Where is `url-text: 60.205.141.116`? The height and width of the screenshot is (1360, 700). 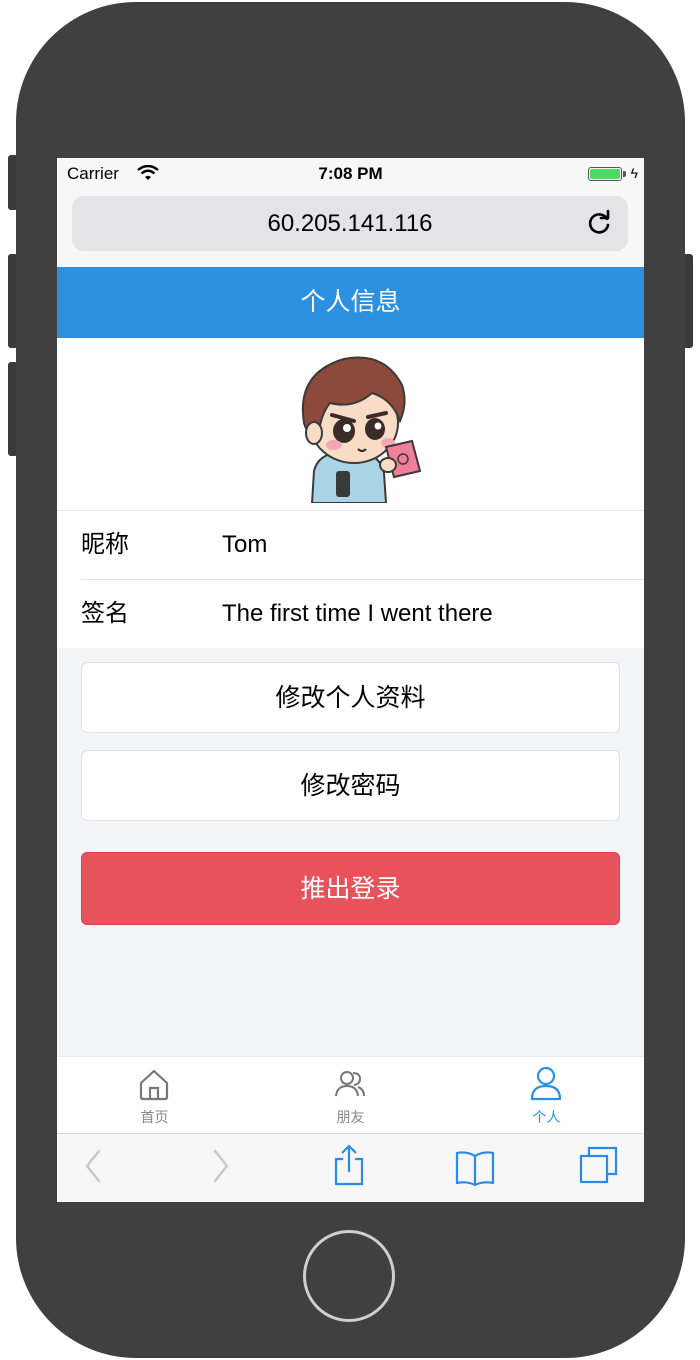 url-text: 60.205.141.116 is located at coordinates (350, 223).